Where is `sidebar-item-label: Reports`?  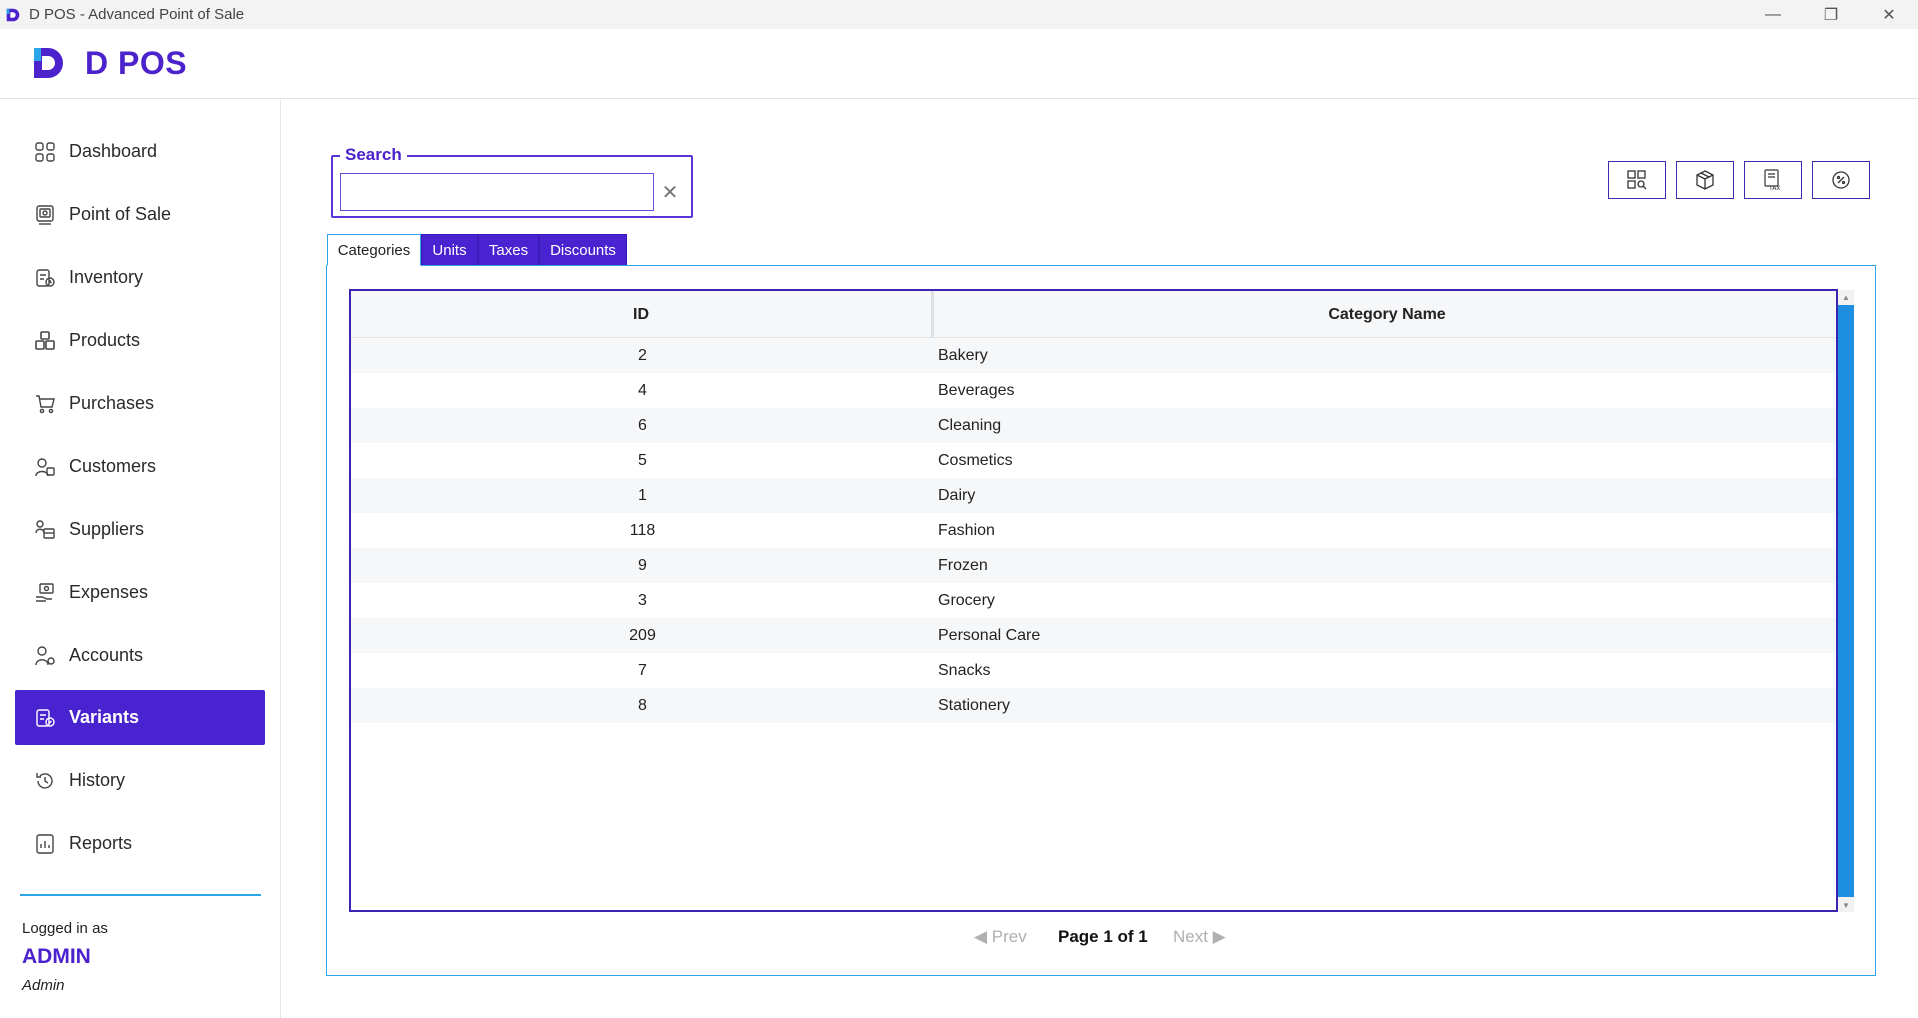 sidebar-item-label: Reports is located at coordinates (101, 843).